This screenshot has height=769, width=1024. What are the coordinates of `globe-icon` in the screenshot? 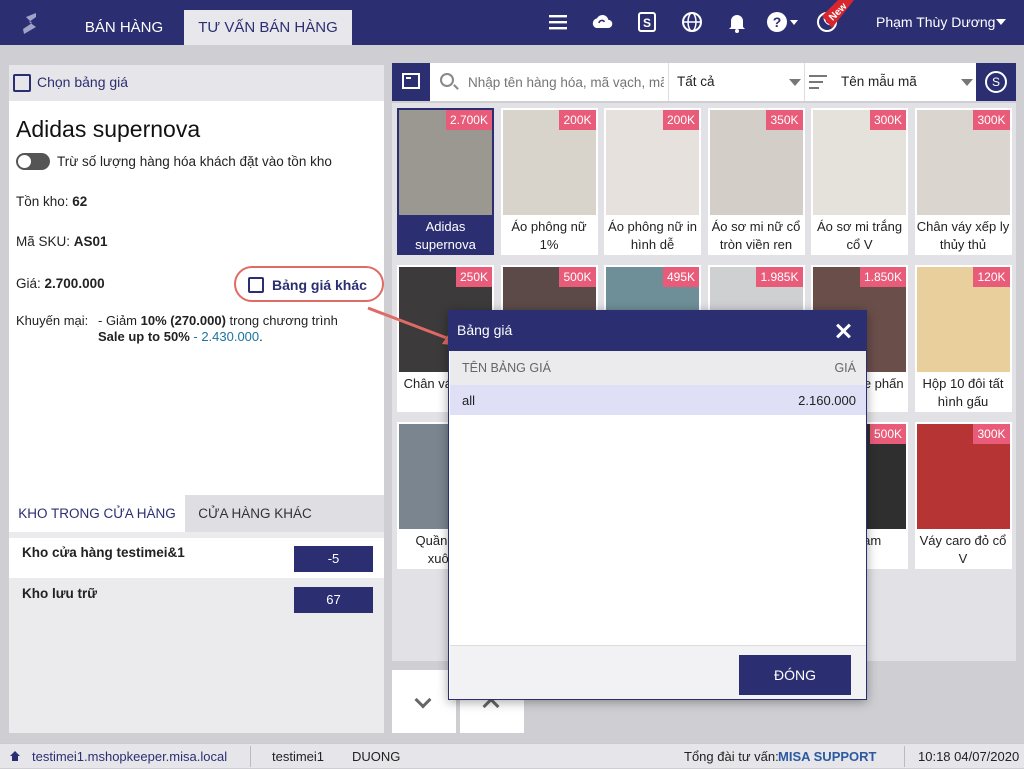 It's located at (692, 22).